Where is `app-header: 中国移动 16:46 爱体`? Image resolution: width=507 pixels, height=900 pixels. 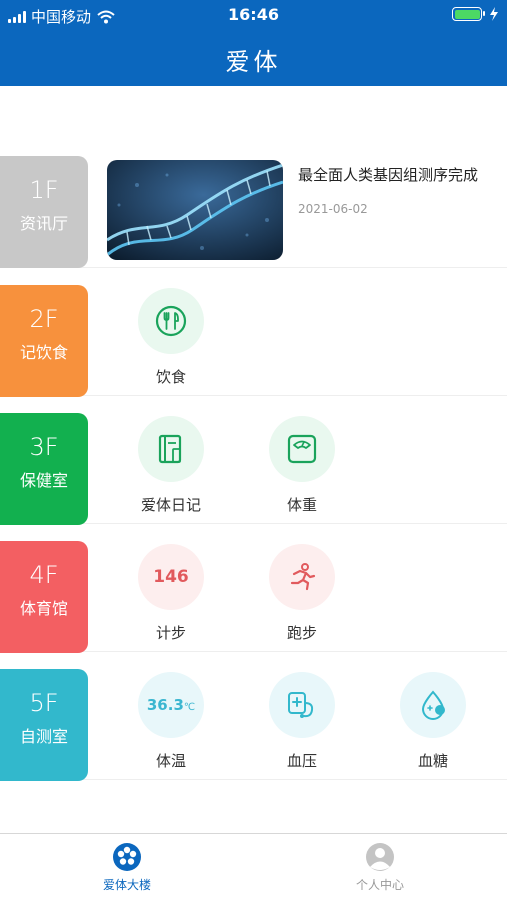 app-header: 中国移动 16:46 爱体 is located at coordinates (253, 43).